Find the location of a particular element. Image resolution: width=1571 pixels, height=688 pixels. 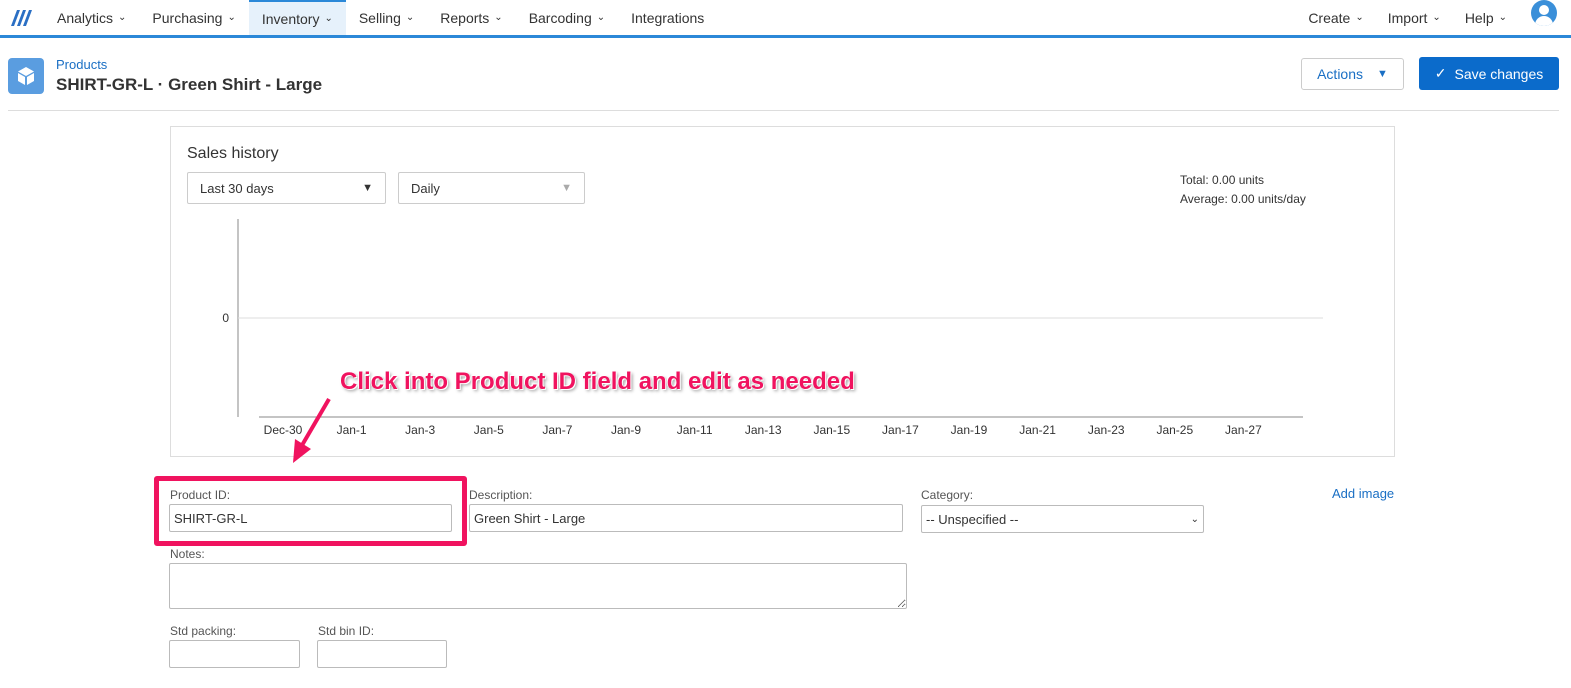

interval-select: Daily ▼ is located at coordinates (491, 188).